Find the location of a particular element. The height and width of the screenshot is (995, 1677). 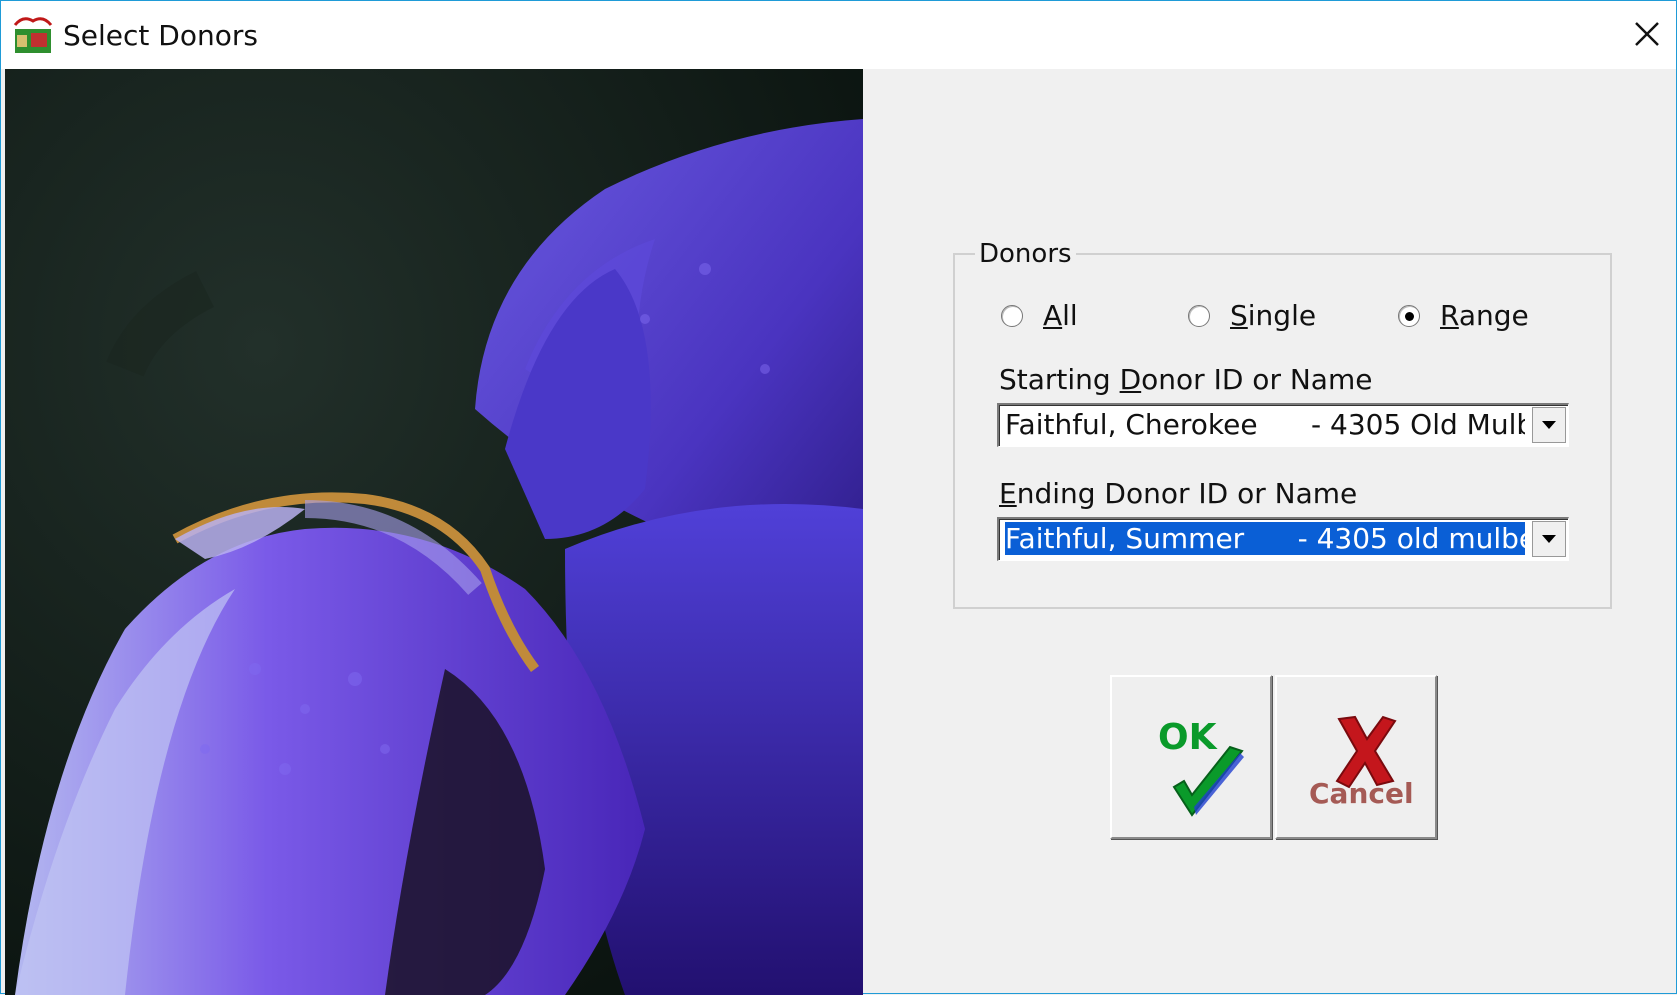

radio-single: Single is located at coordinates (1252, 315).